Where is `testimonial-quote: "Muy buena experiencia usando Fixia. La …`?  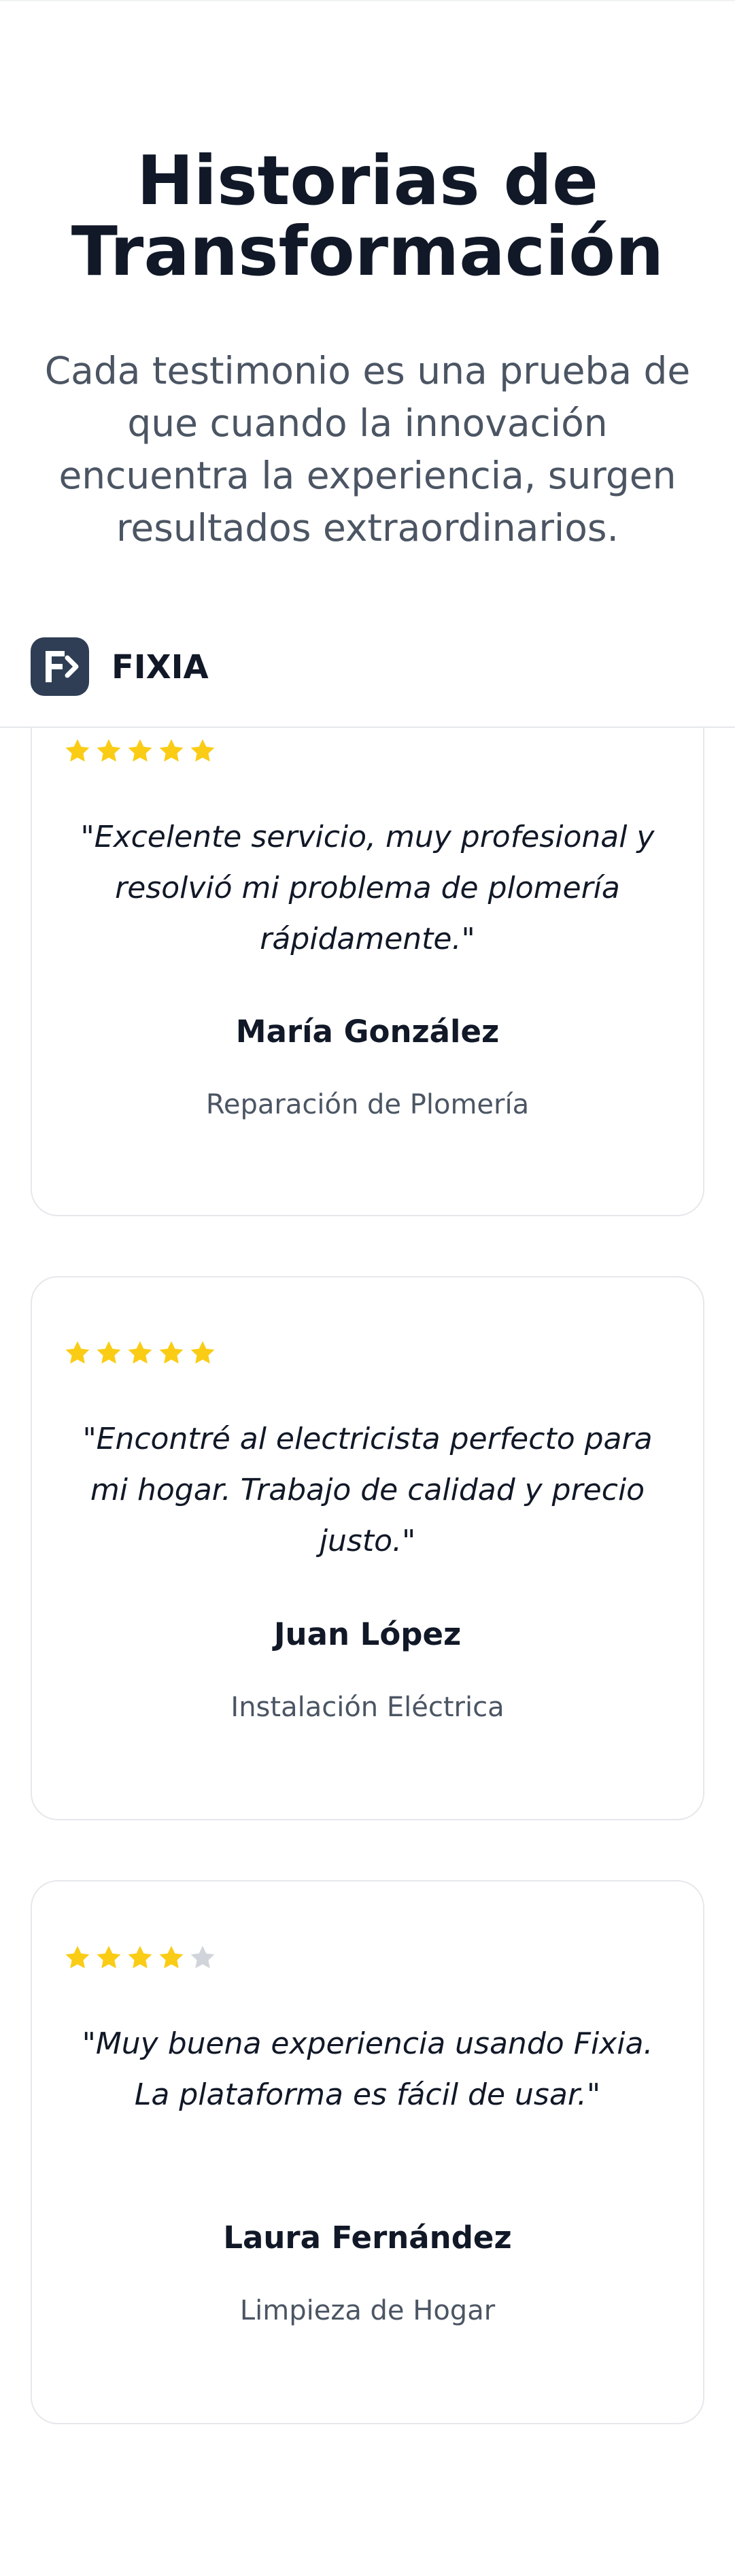 testimonial-quote: "Muy buena experiencia usando Fixia. La … is located at coordinates (367, 2069).